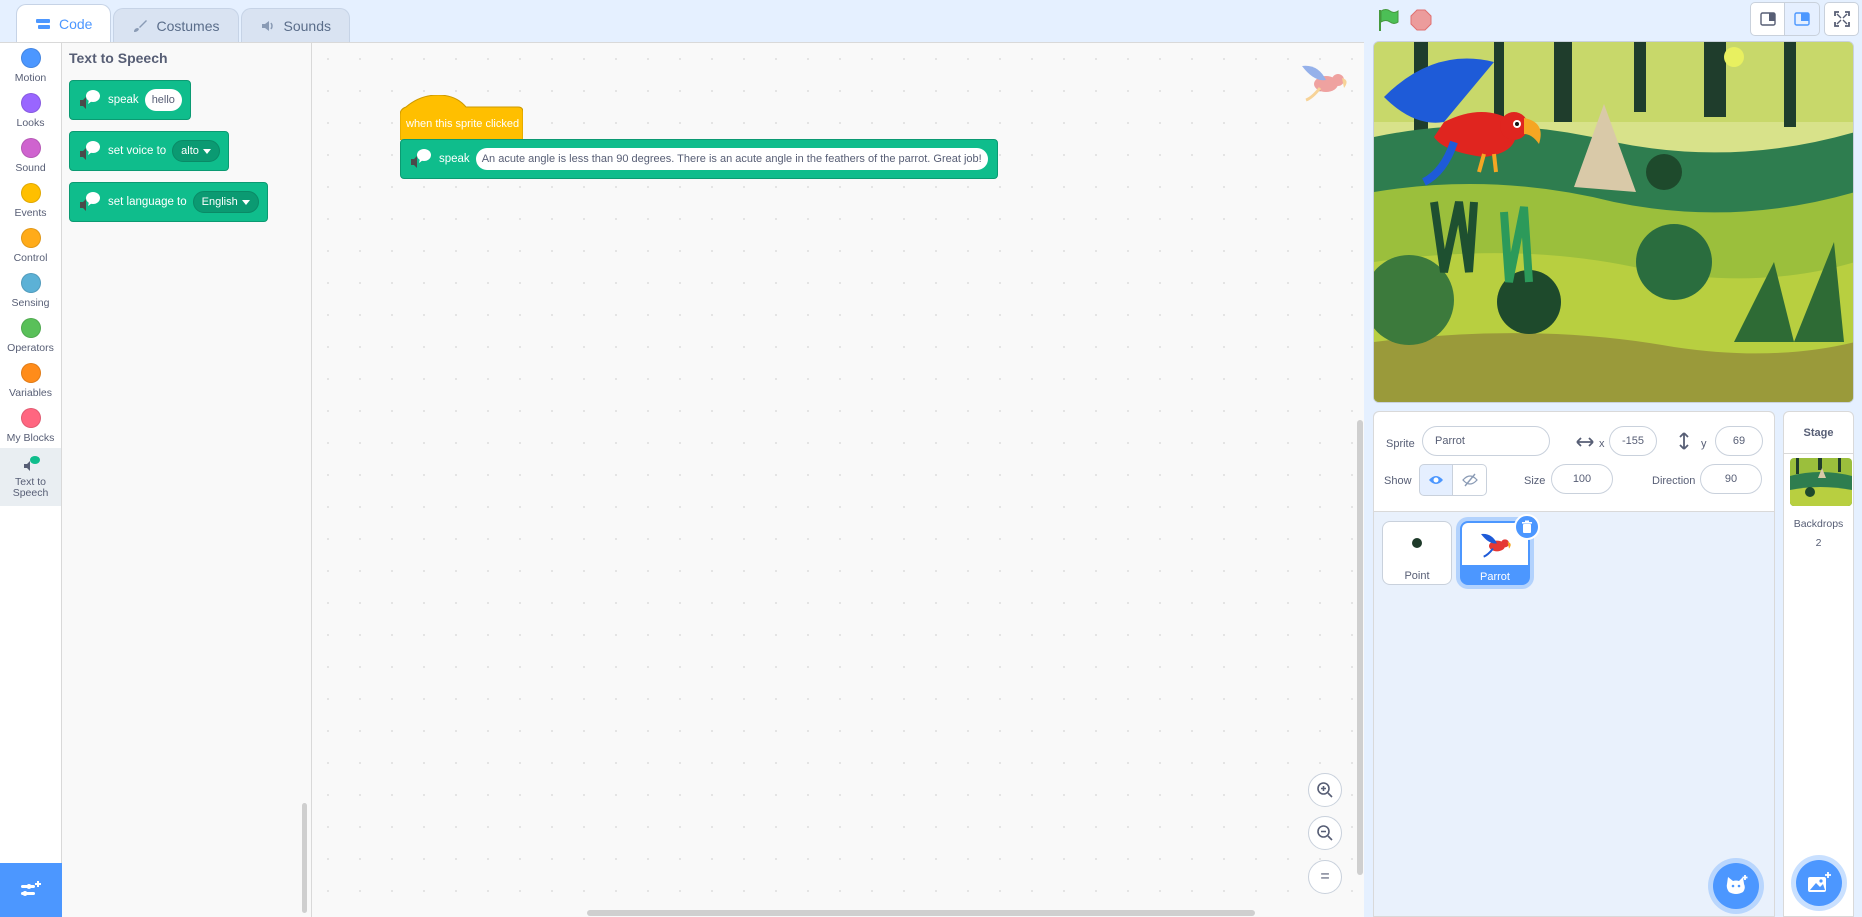  I want to click on normal-stage-button, so click(1802, 19).